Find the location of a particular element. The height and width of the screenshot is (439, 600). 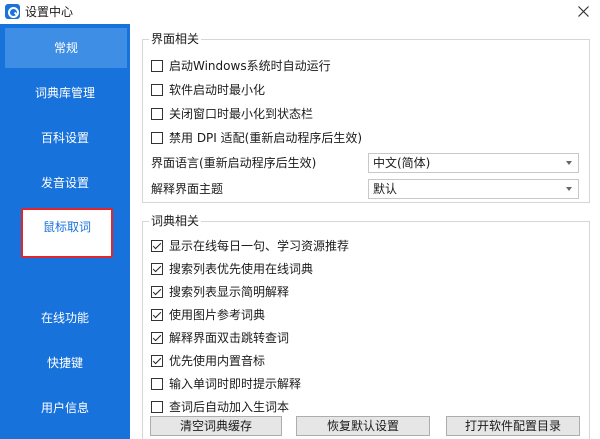

language-label: 界面语言(重新启动程序后生效) is located at coordinates (234, 163).